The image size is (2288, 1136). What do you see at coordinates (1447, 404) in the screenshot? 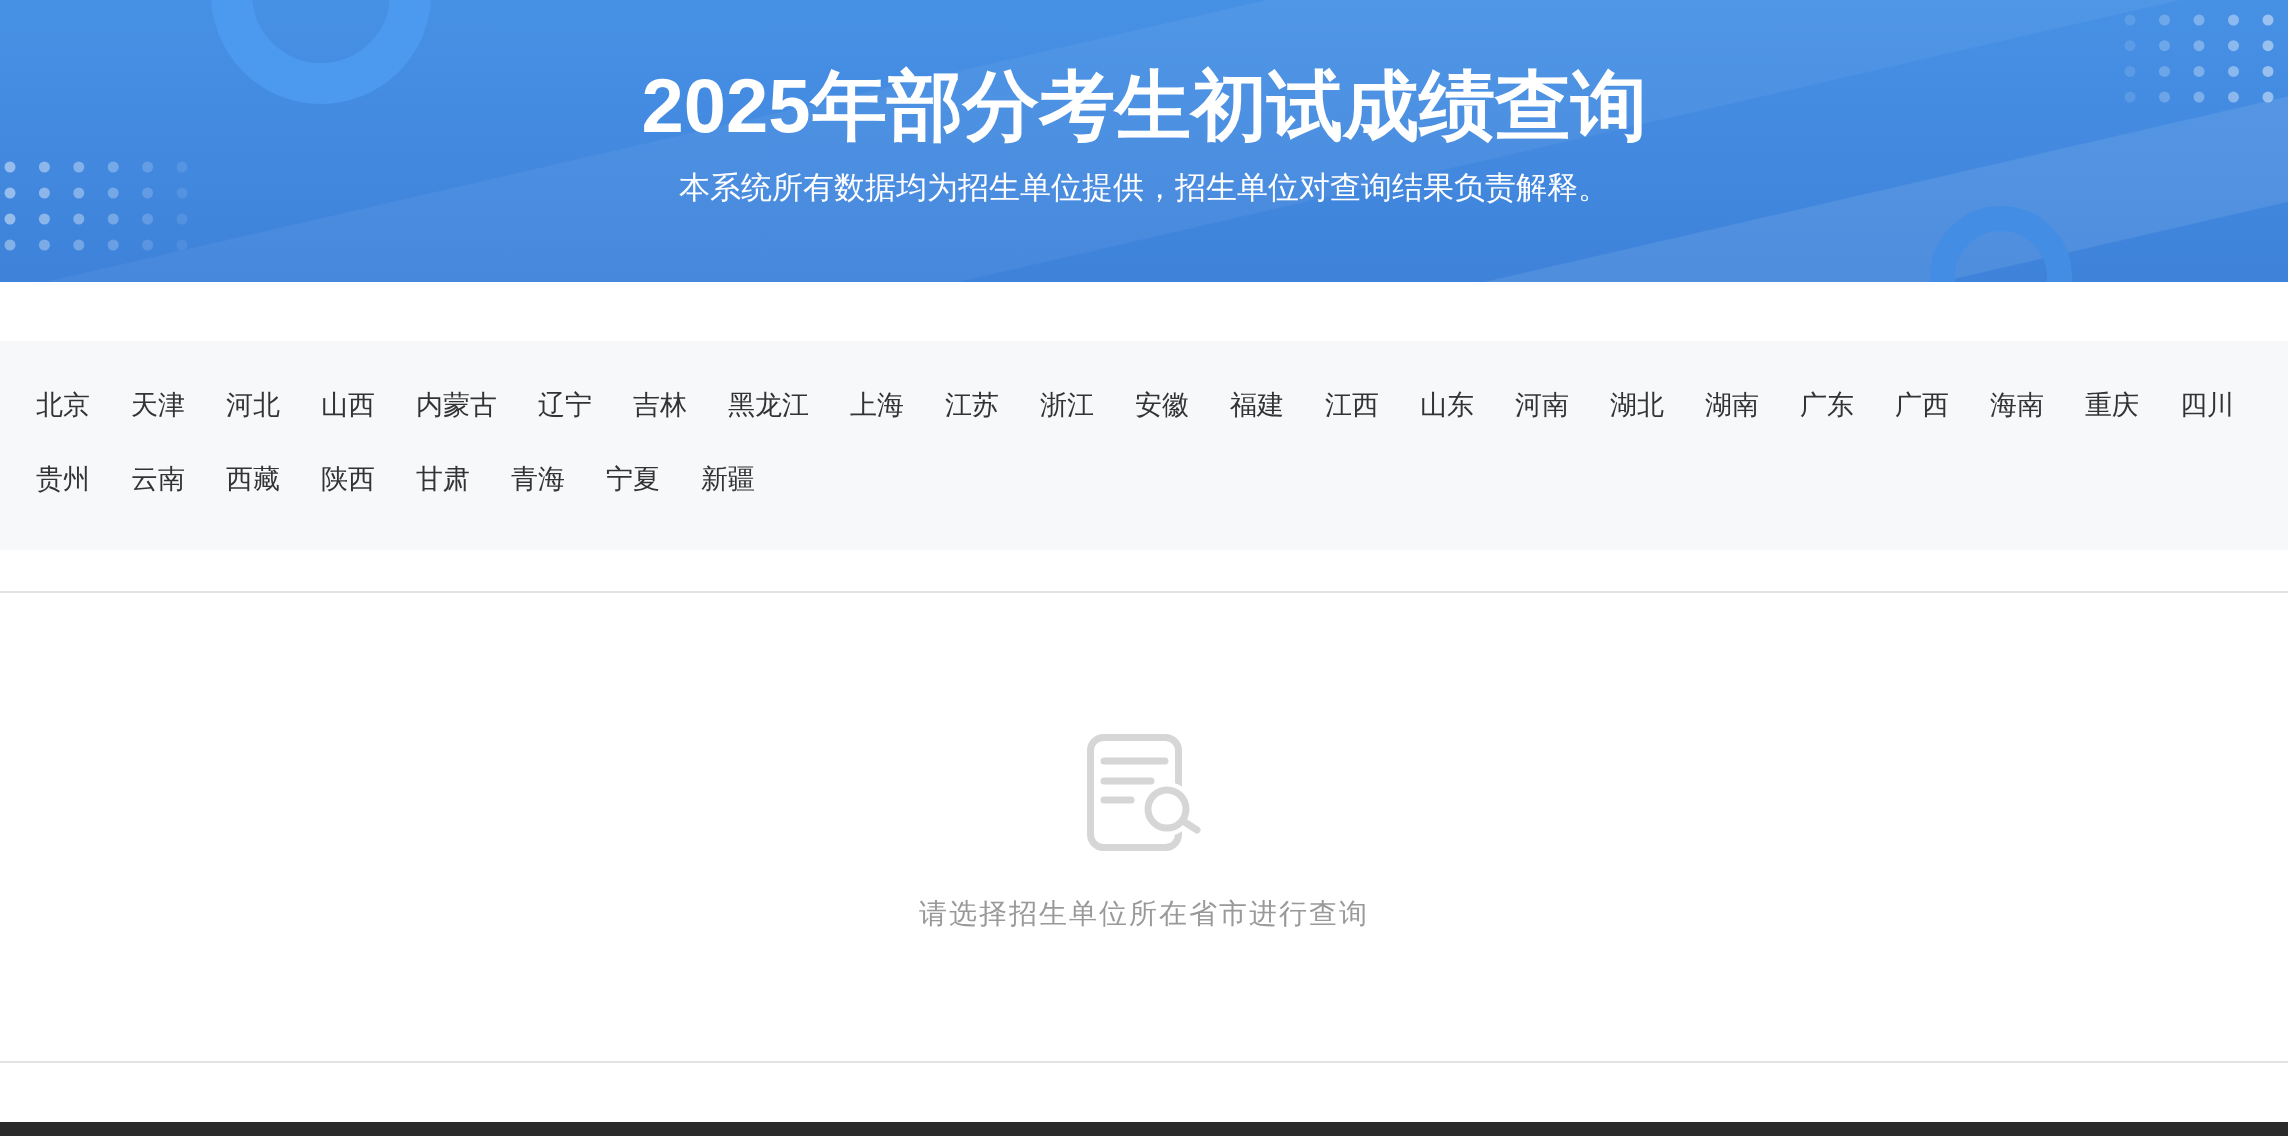
I see `province-link: 山东` at bounding box center [1447, 404].